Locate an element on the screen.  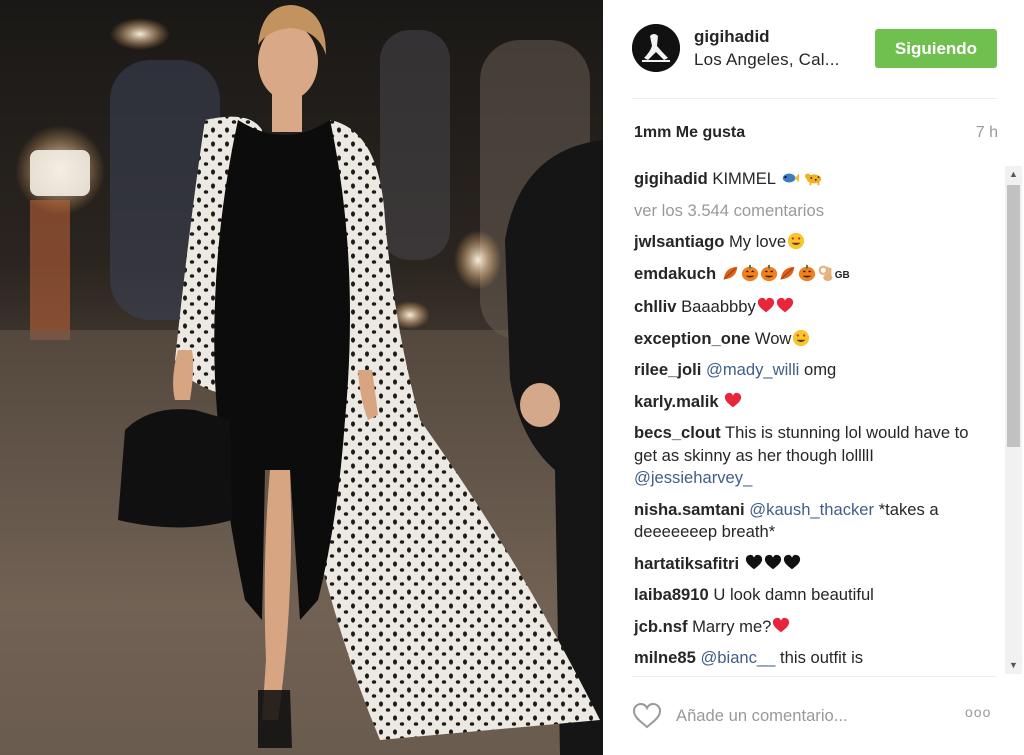
comment-text: U look damn beautiful is located at coordinates (793, 594).